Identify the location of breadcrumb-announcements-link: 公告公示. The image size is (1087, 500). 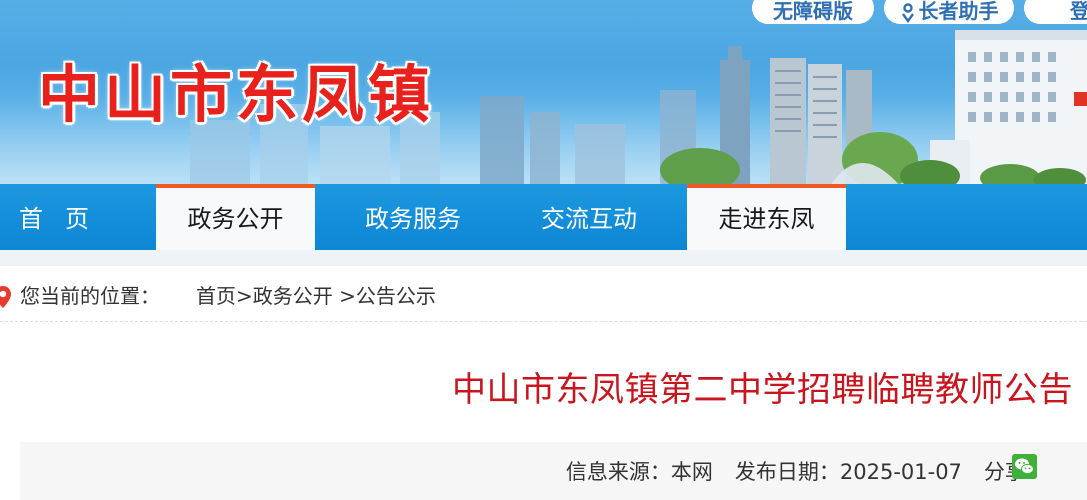
(396, 296).